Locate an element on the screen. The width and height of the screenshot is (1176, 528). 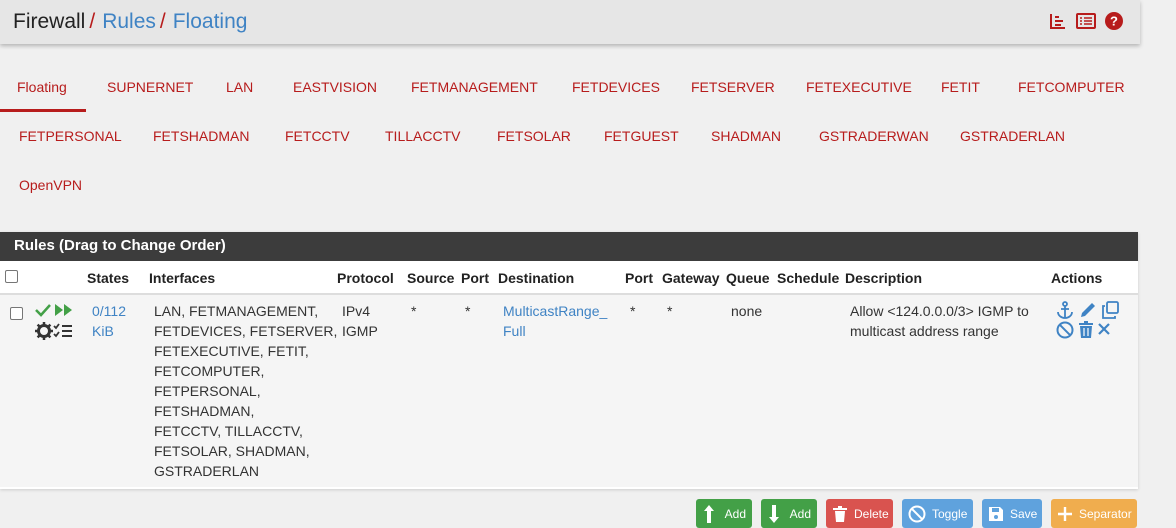
add-top-button: Add is located at coordinates (724, 513).